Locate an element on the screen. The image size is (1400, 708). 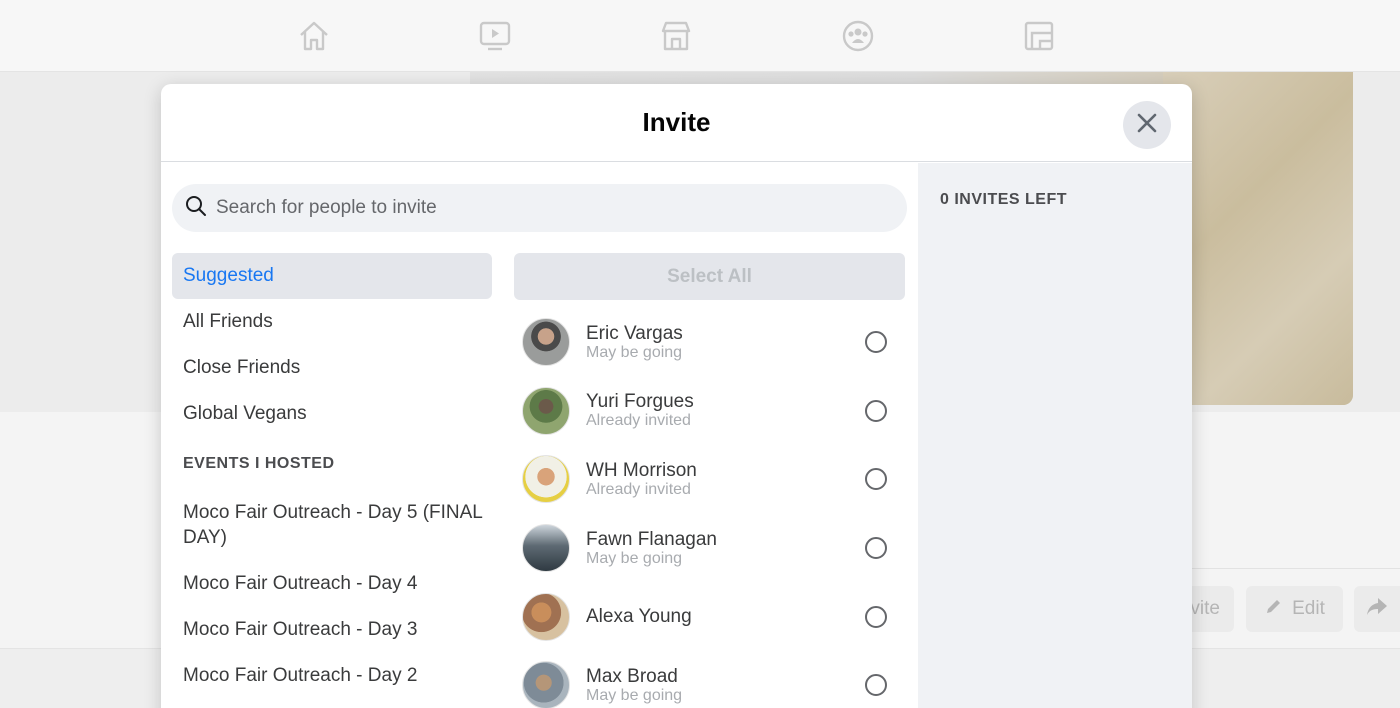
search-input is located at coordinates (556, 208).